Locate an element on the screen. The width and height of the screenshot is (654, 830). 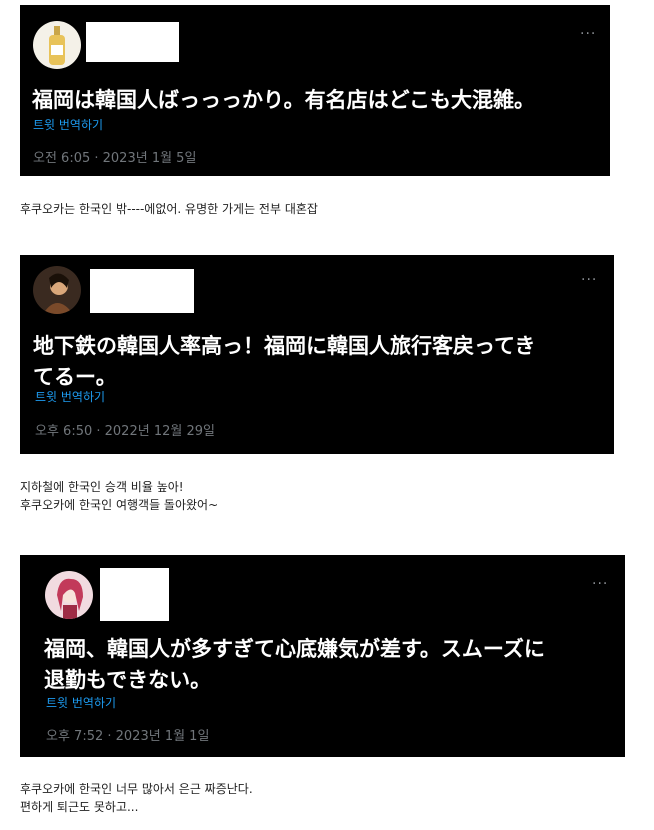
caption-2: 지하철에 한국인 승객 비율 높아! 후쿠오카에 한국인 여행객들 돌아왔어~ is located at coordinates (119, 496).